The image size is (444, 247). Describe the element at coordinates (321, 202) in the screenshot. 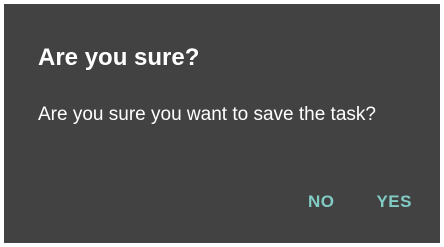

I see `no-button: NO` at that location.